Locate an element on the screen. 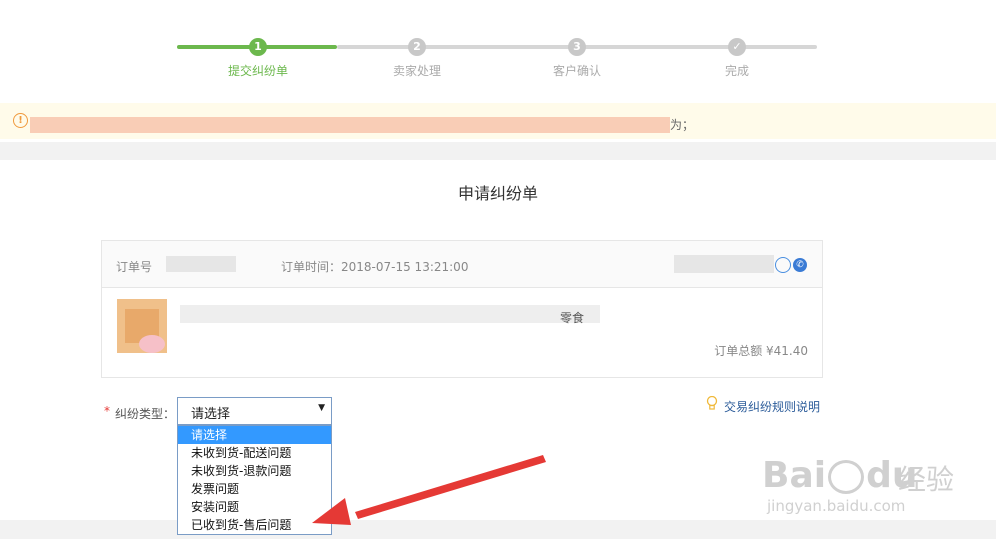 This screenshot has height=539, width=996. step-3-dot: 3 is located at coordinates (577, 47).